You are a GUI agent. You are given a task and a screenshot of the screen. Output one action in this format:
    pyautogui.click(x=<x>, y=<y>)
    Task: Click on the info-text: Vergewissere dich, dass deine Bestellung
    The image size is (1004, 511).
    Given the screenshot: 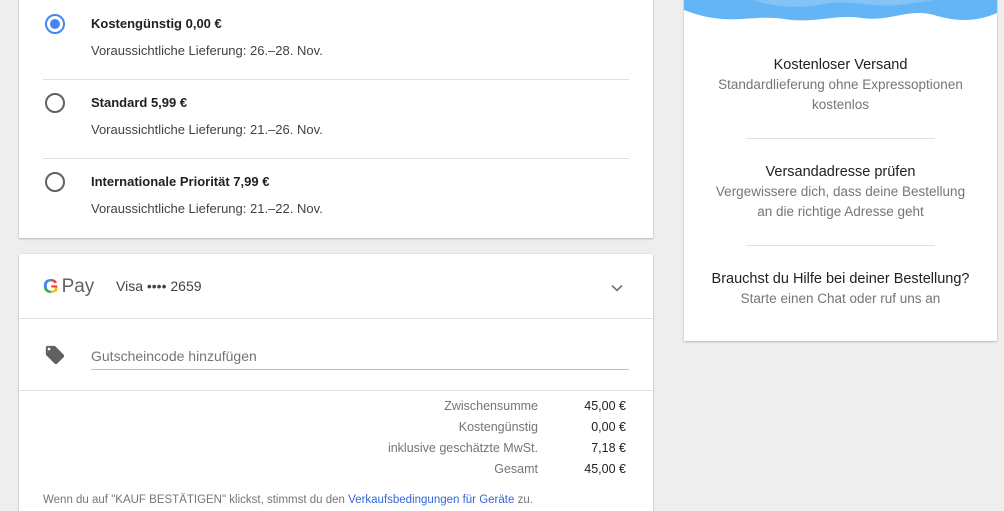 What is the action you would take?
    pyautogui.click(x=840, y=191)
    